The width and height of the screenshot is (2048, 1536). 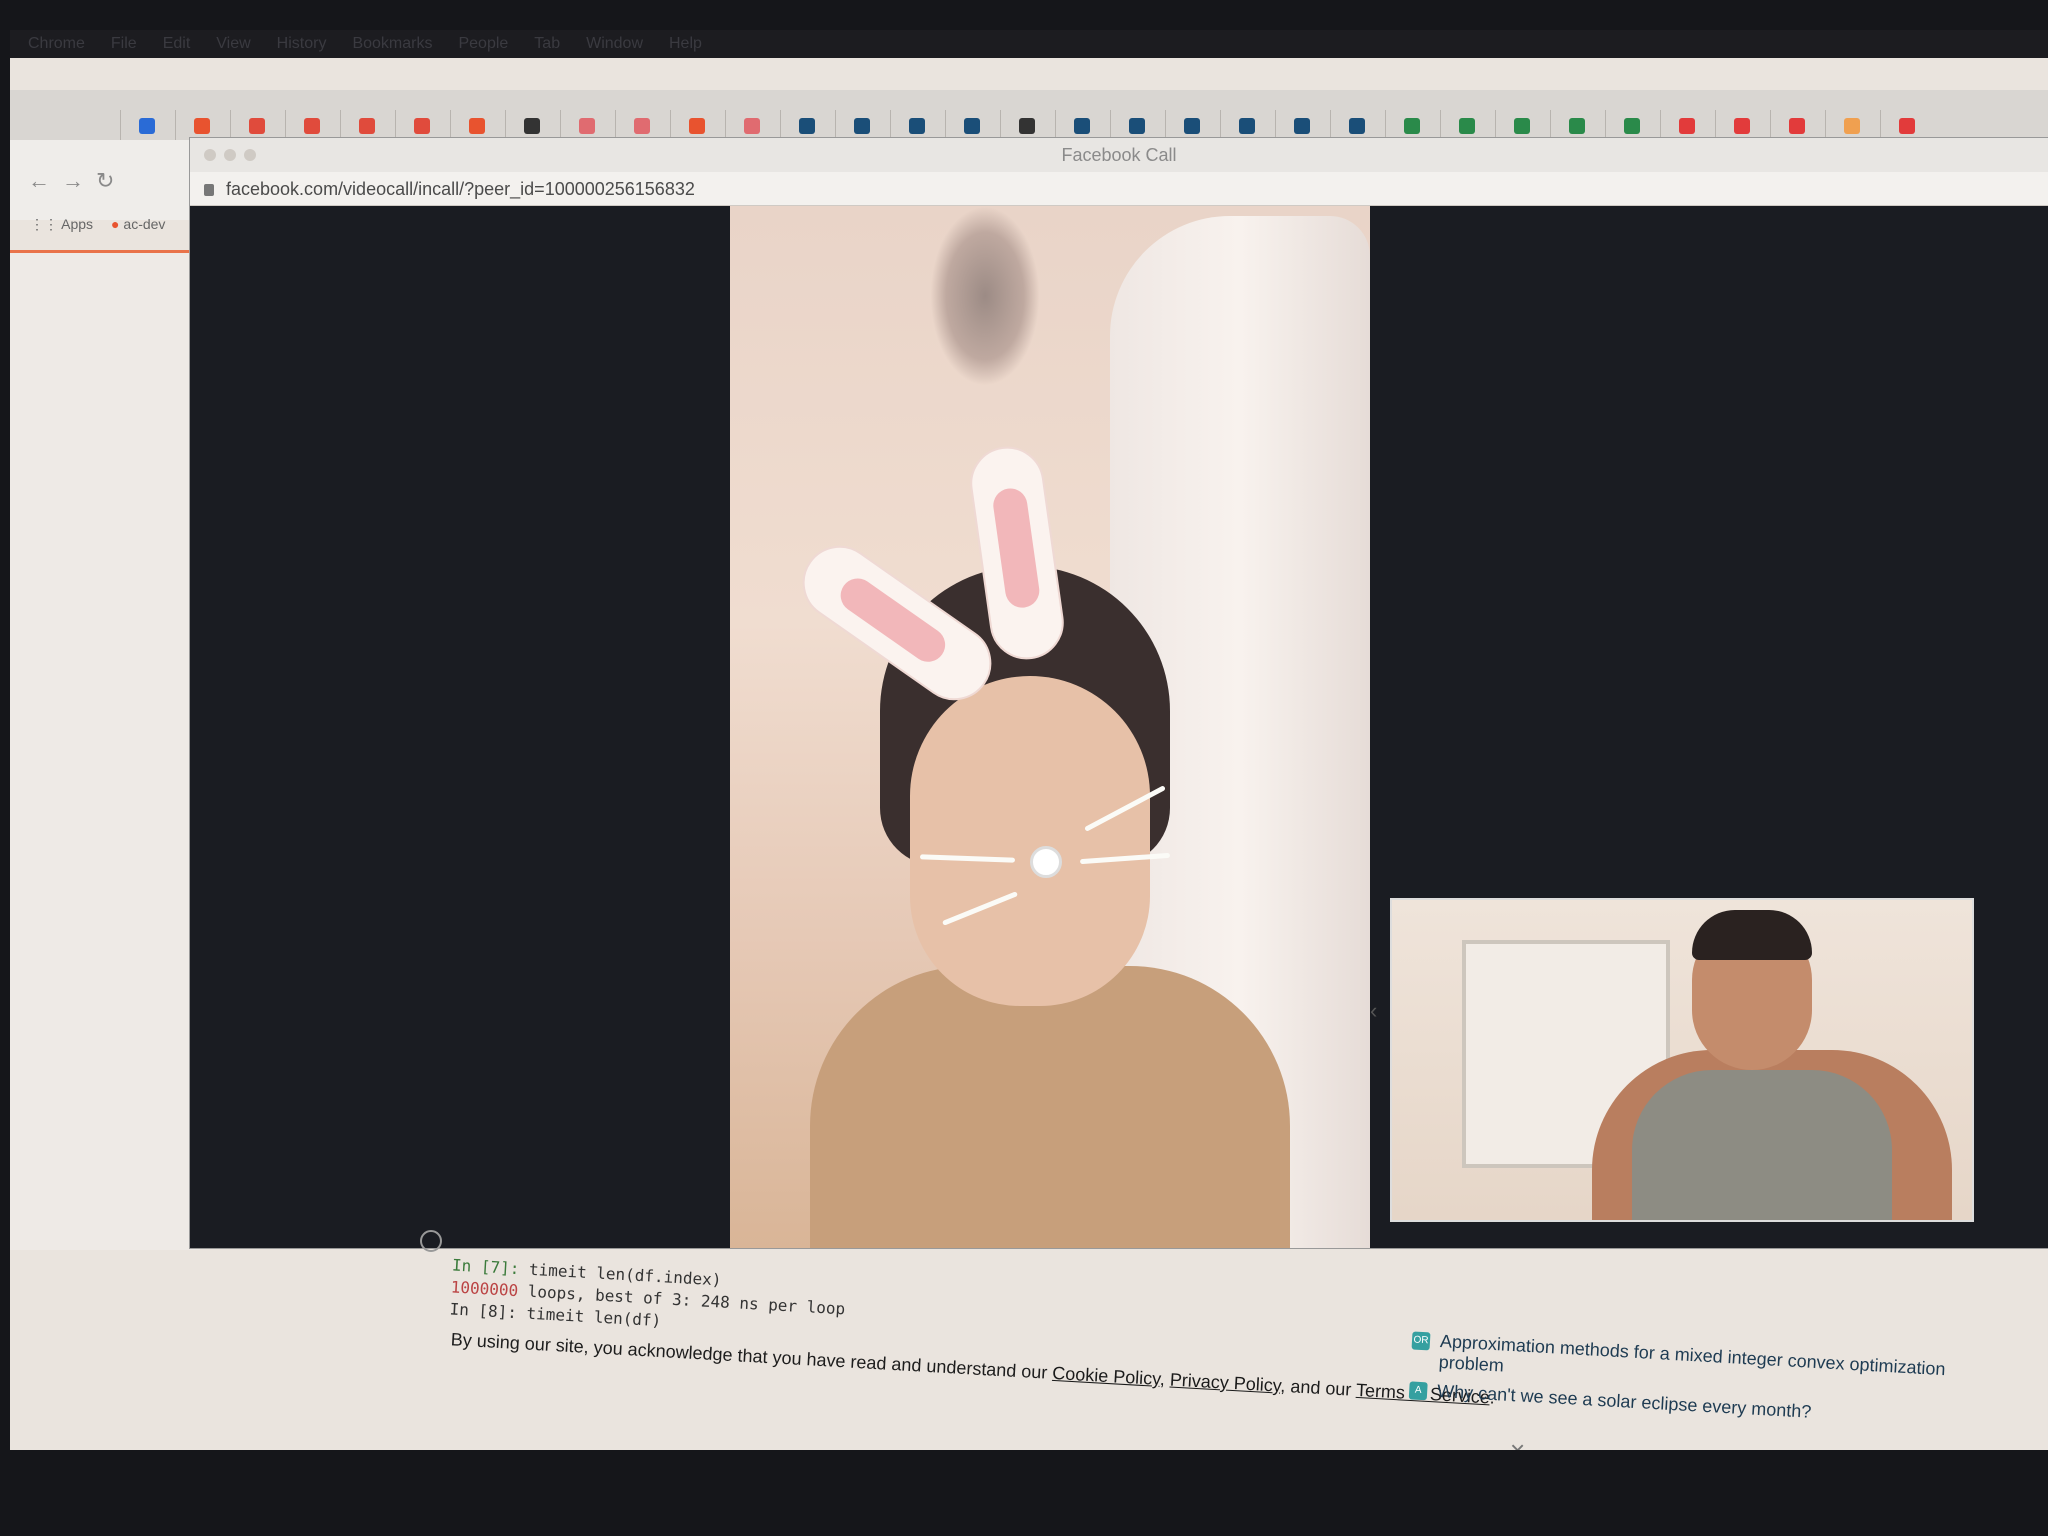 What do you see at coordinates (392, 44) in the screenshot?
I see `menu-item-bookmarks: Bookmarks` at bounding box center [392, 44].